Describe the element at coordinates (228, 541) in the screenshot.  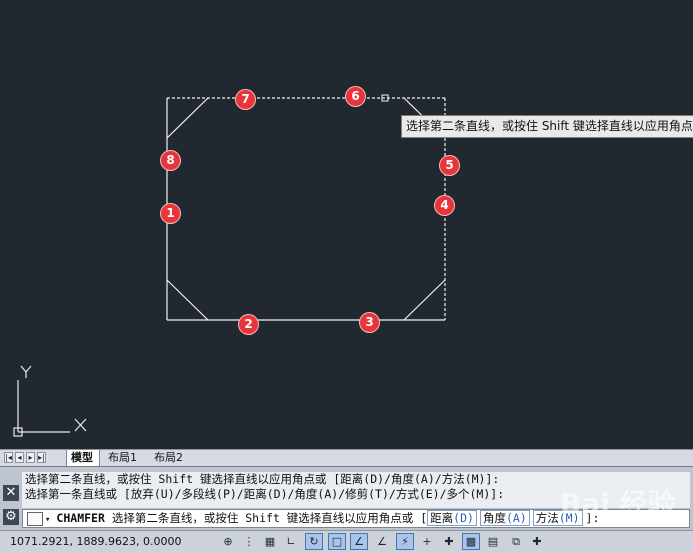
I see `infer-constraints-icon: ⊕` at that location.